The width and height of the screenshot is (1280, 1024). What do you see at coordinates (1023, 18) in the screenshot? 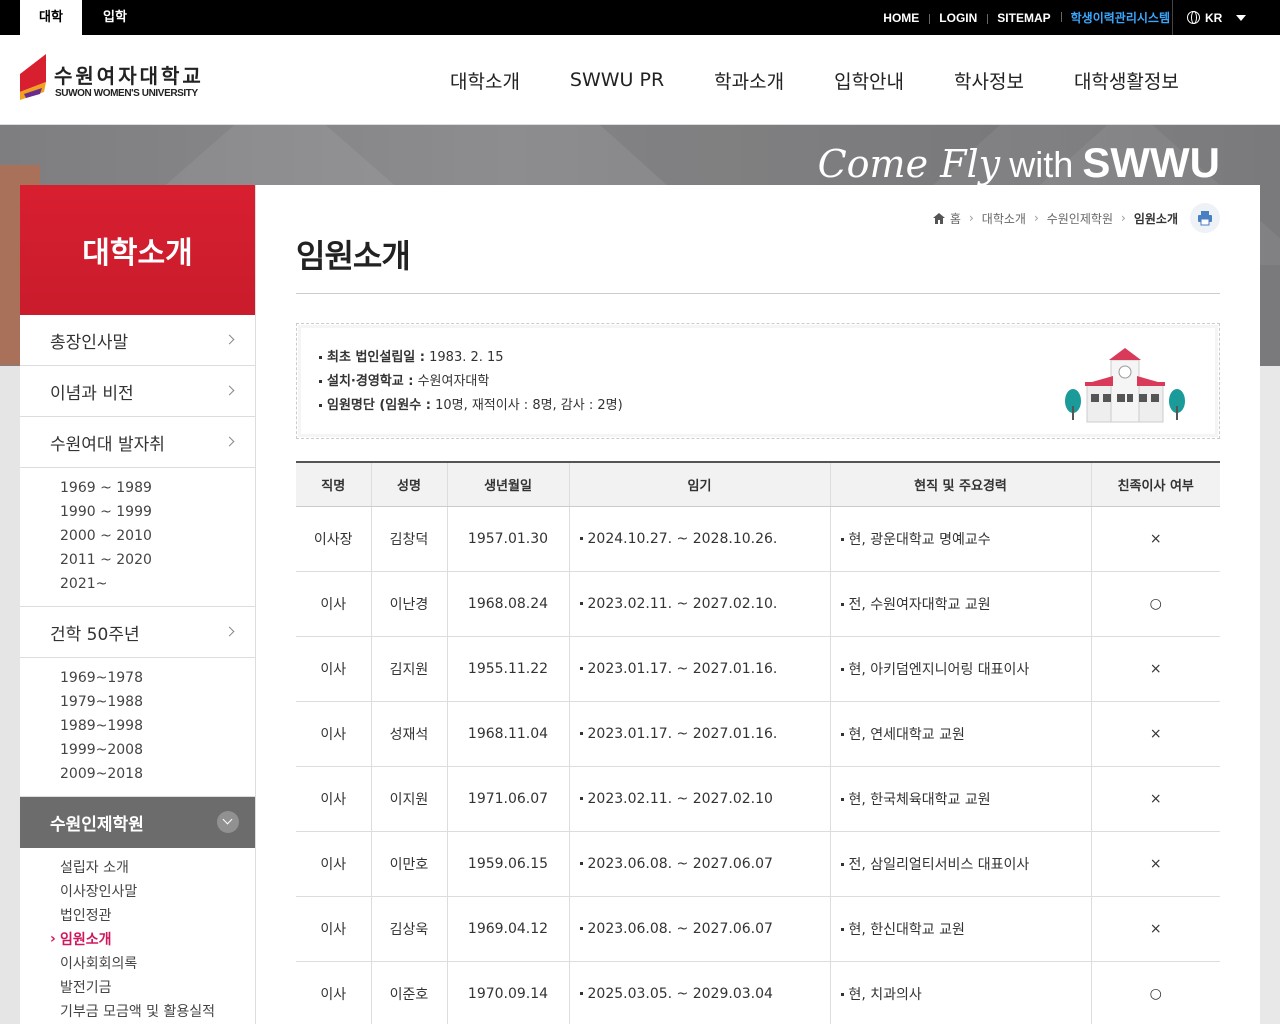
I see `sitemap-link: SITEMAP` at bounding box center [1023, 18].